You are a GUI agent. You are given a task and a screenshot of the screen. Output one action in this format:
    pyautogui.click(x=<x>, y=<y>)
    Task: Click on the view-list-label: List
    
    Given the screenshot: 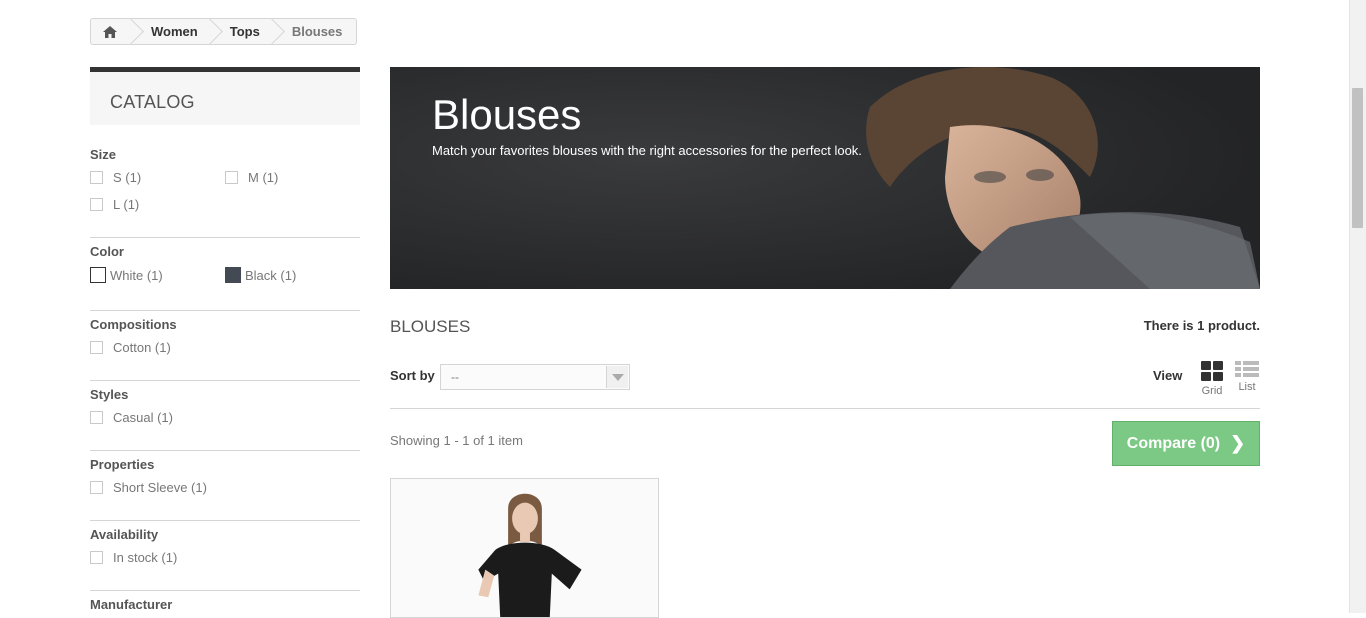 What is the action you would take?
    pyautogui.click(x=1247, y=387)
    